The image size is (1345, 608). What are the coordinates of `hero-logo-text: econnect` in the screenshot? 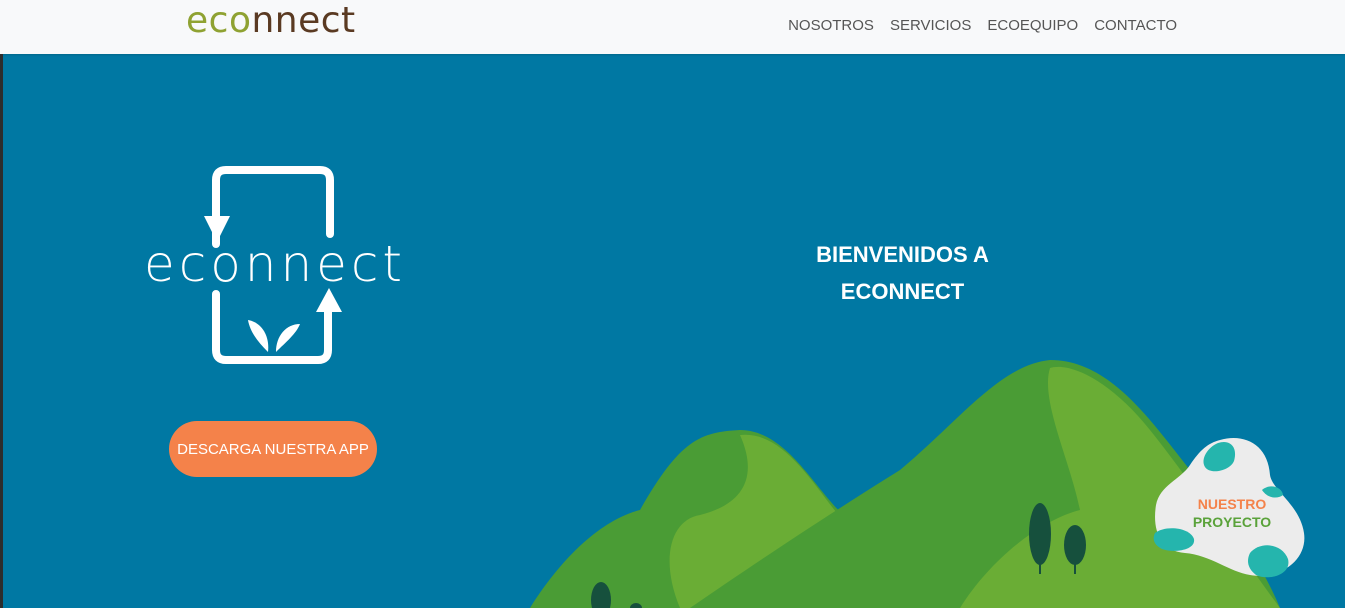 It's located at (275, 264).